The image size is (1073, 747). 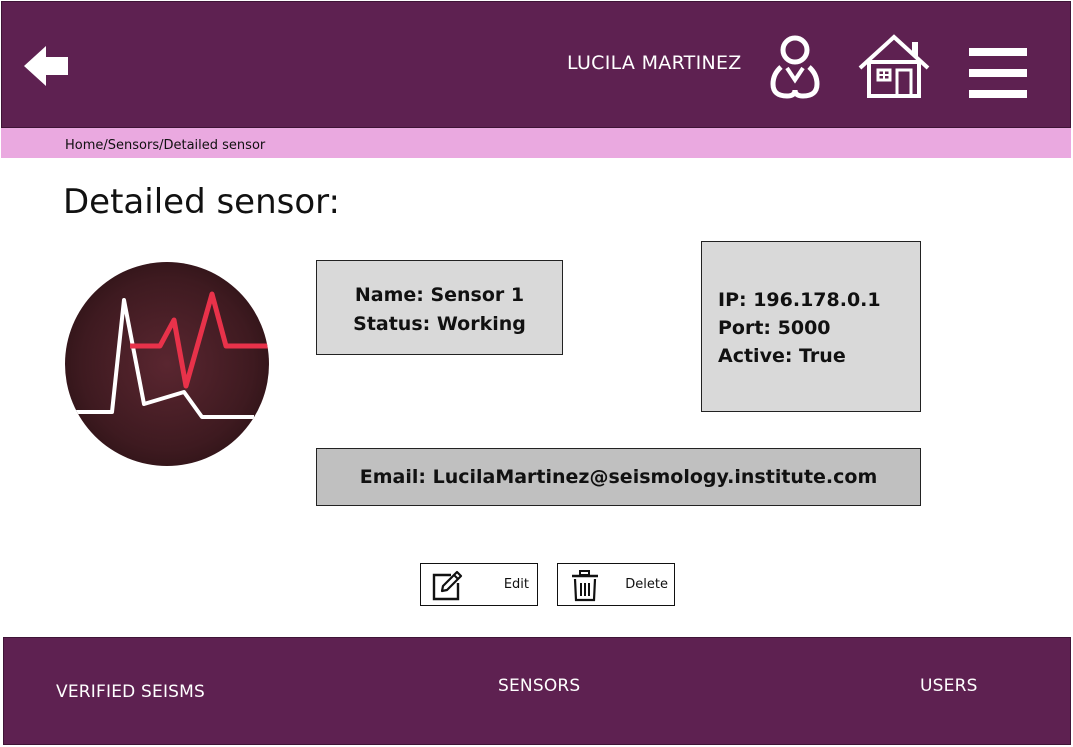 What do you see at coordinates (539, 686) in the screenshot?
I see `nav-sensors: SENSORS` at bounding box center [539, 686].